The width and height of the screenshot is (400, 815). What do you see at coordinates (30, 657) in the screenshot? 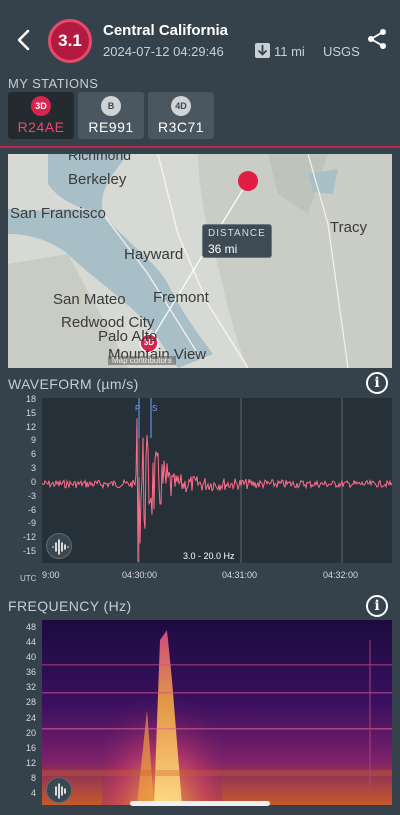
I see `y-tick: 40` at bounding box center [30, 657].